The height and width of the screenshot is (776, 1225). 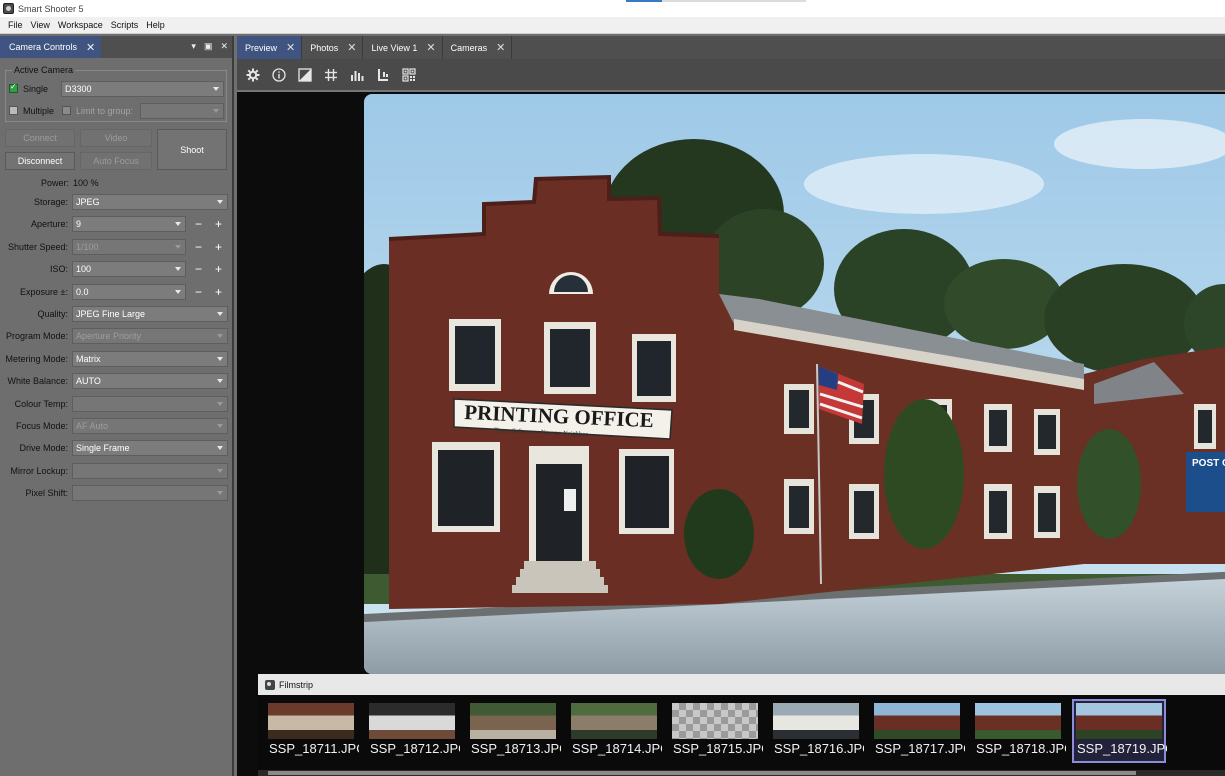 What do you see at coordinates (193, 46) in the screenshot?
I see `dock-menu-icon: ▾` at bounding box center [193, 46].